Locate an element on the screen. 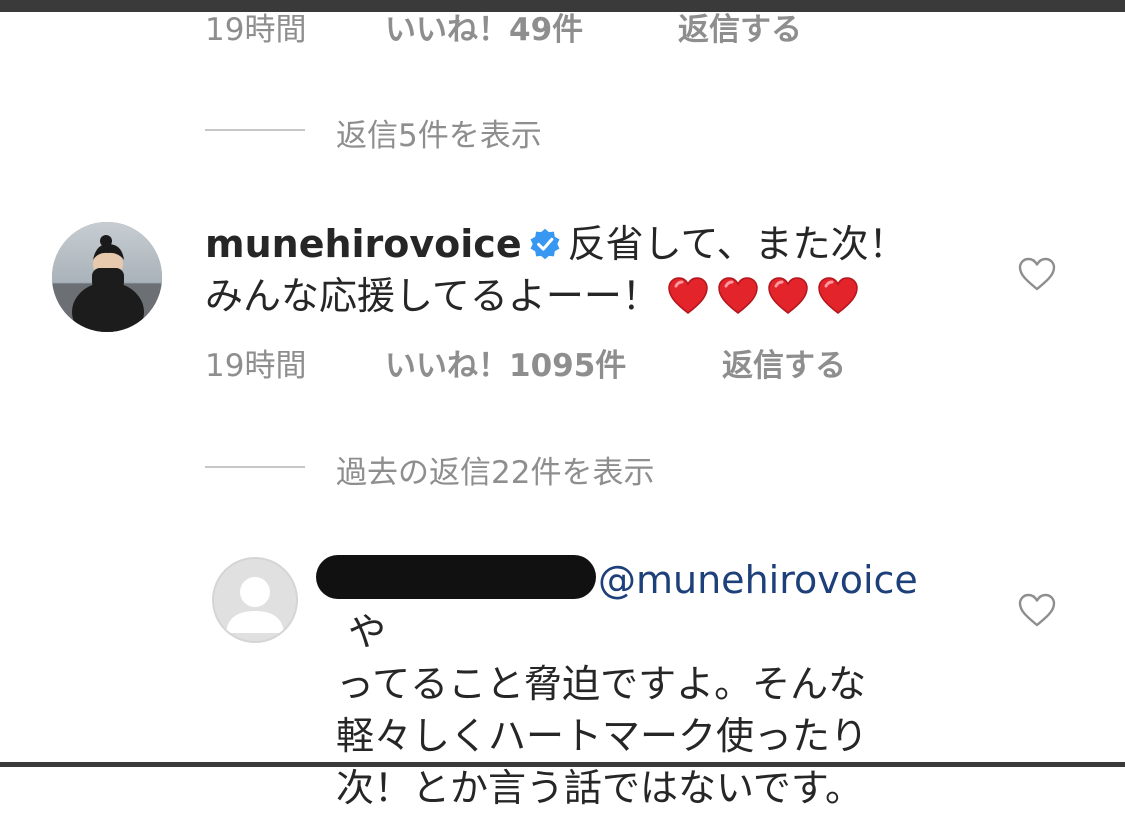  main-comment-body: munehirovoice 反省して、また次！ みんな応援してるよーー！ is located at coordinates (556, 270).